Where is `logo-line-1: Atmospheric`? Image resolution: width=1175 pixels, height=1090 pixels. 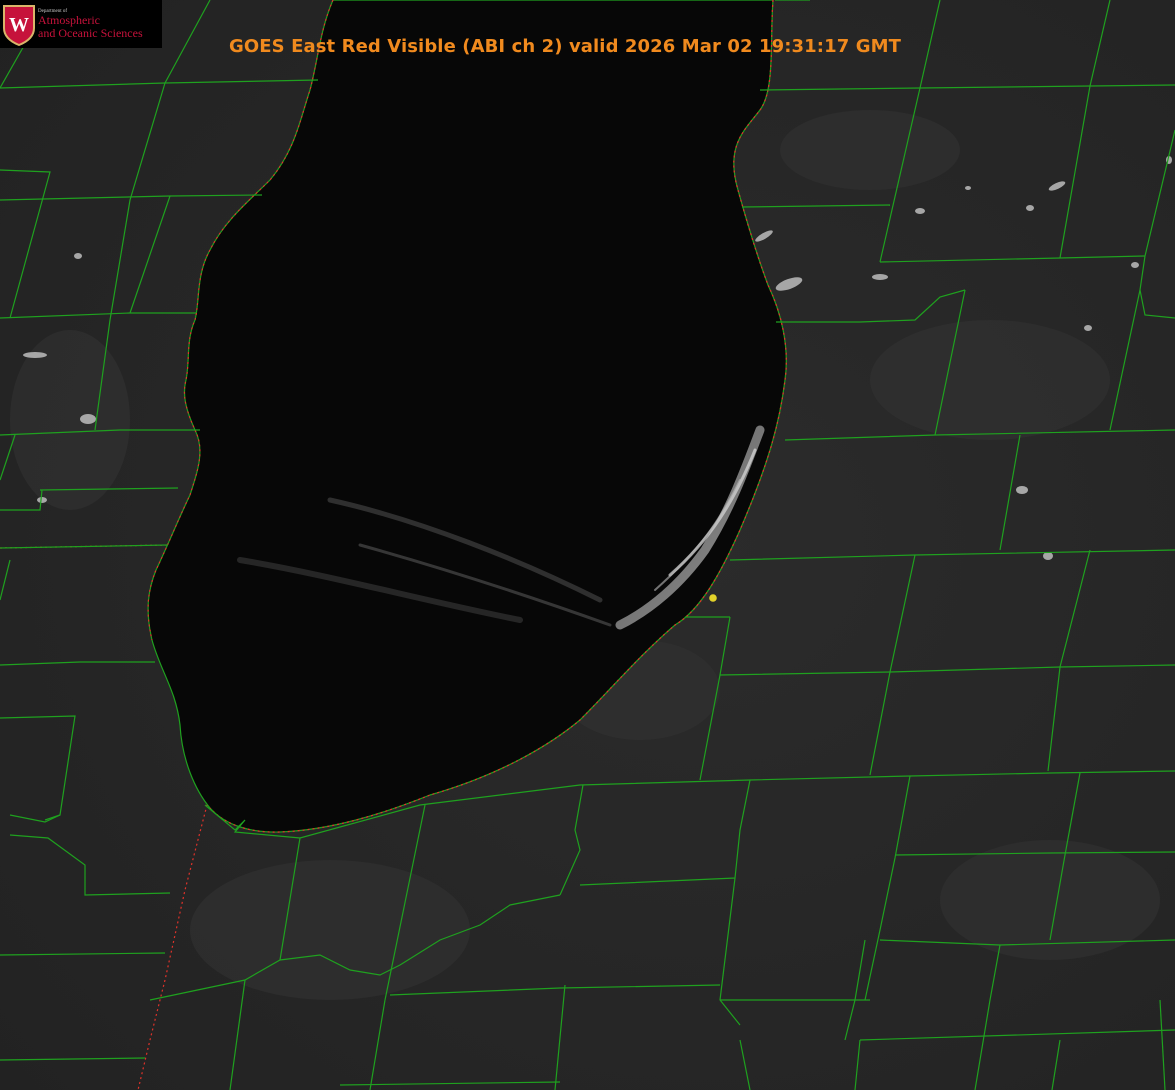 logo-line-1: Atmospheric is located at coordinates (69, 20).